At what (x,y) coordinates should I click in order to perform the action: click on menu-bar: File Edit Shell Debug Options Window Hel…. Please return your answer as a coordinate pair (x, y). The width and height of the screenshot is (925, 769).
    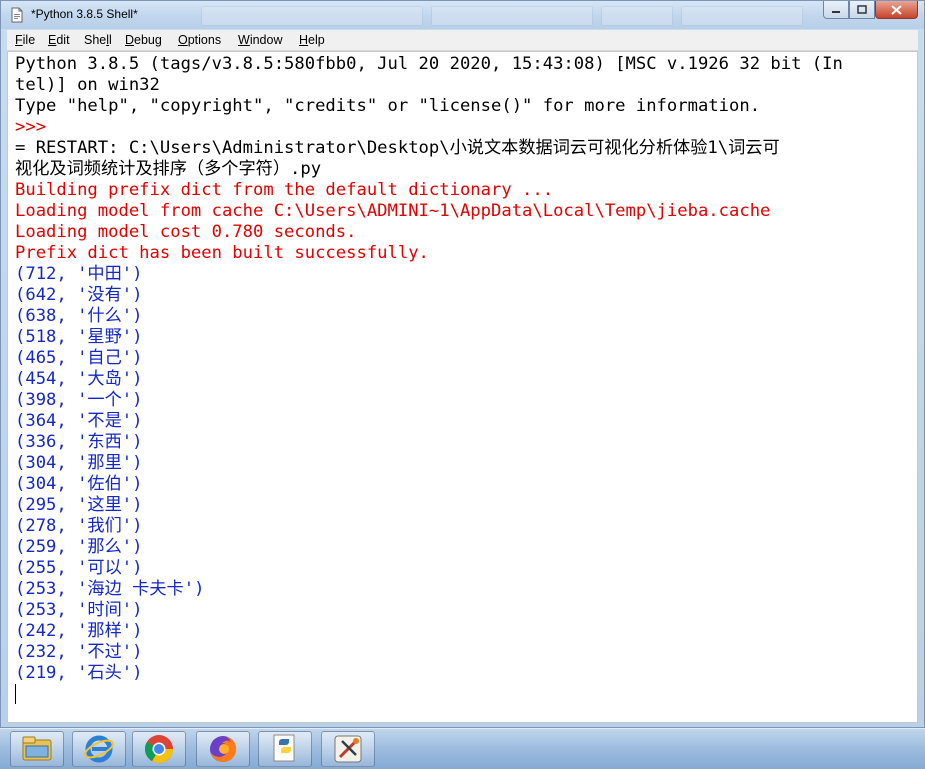
    Looking at the image, I should click on (462, 40).